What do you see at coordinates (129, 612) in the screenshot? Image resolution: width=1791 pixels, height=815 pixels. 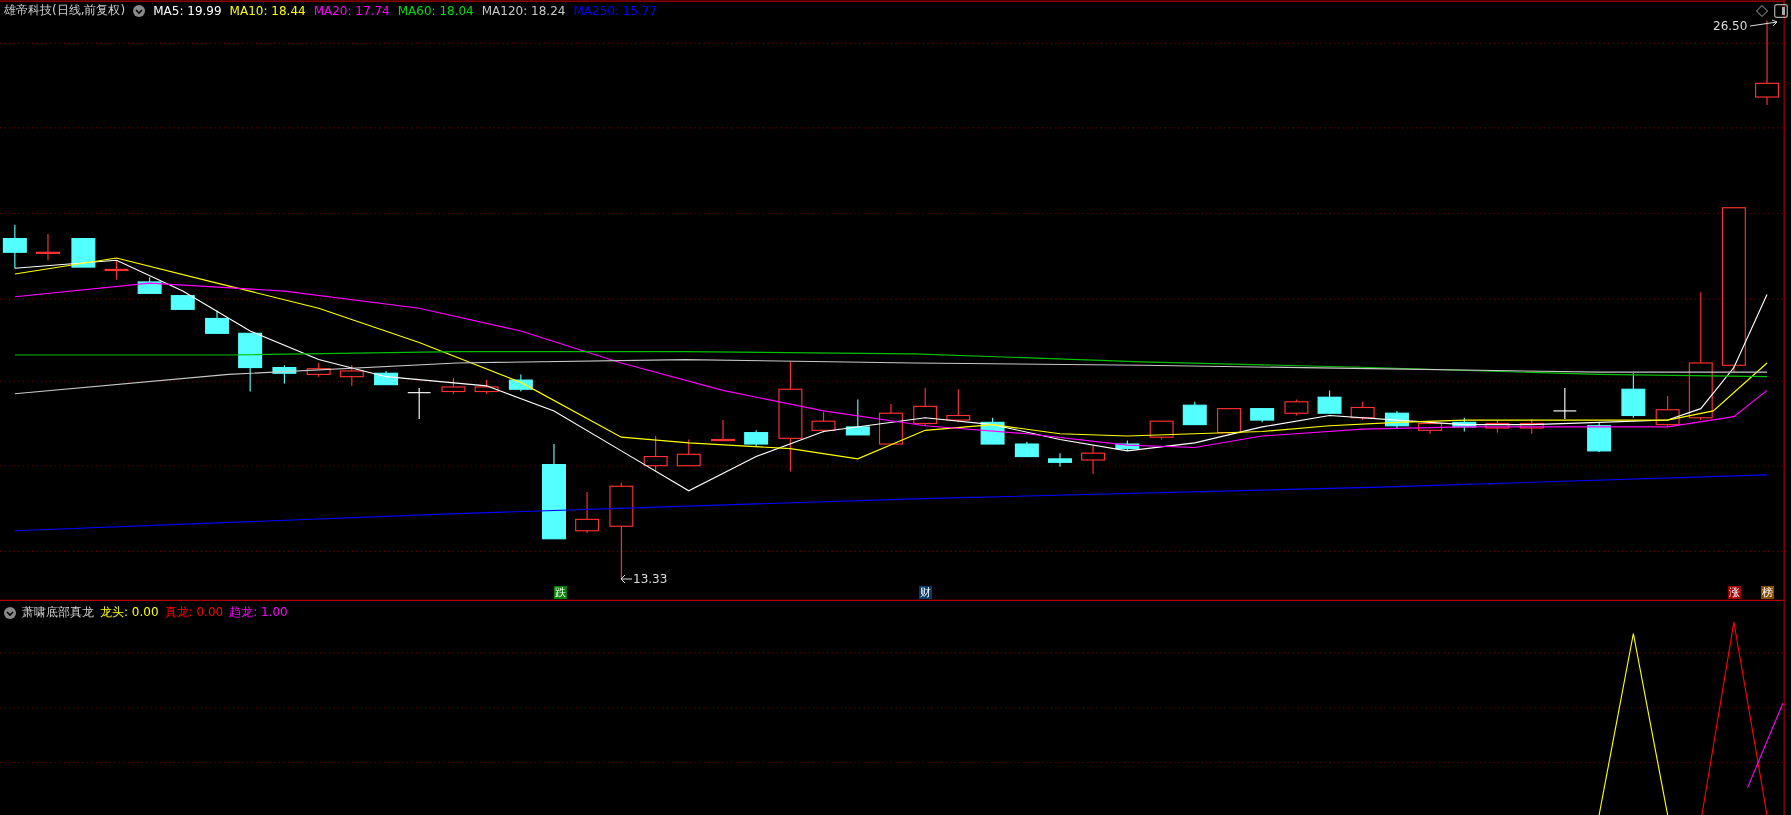 I see `indicator-value: 龙头: 0.00` at bounding box center [129, 612].